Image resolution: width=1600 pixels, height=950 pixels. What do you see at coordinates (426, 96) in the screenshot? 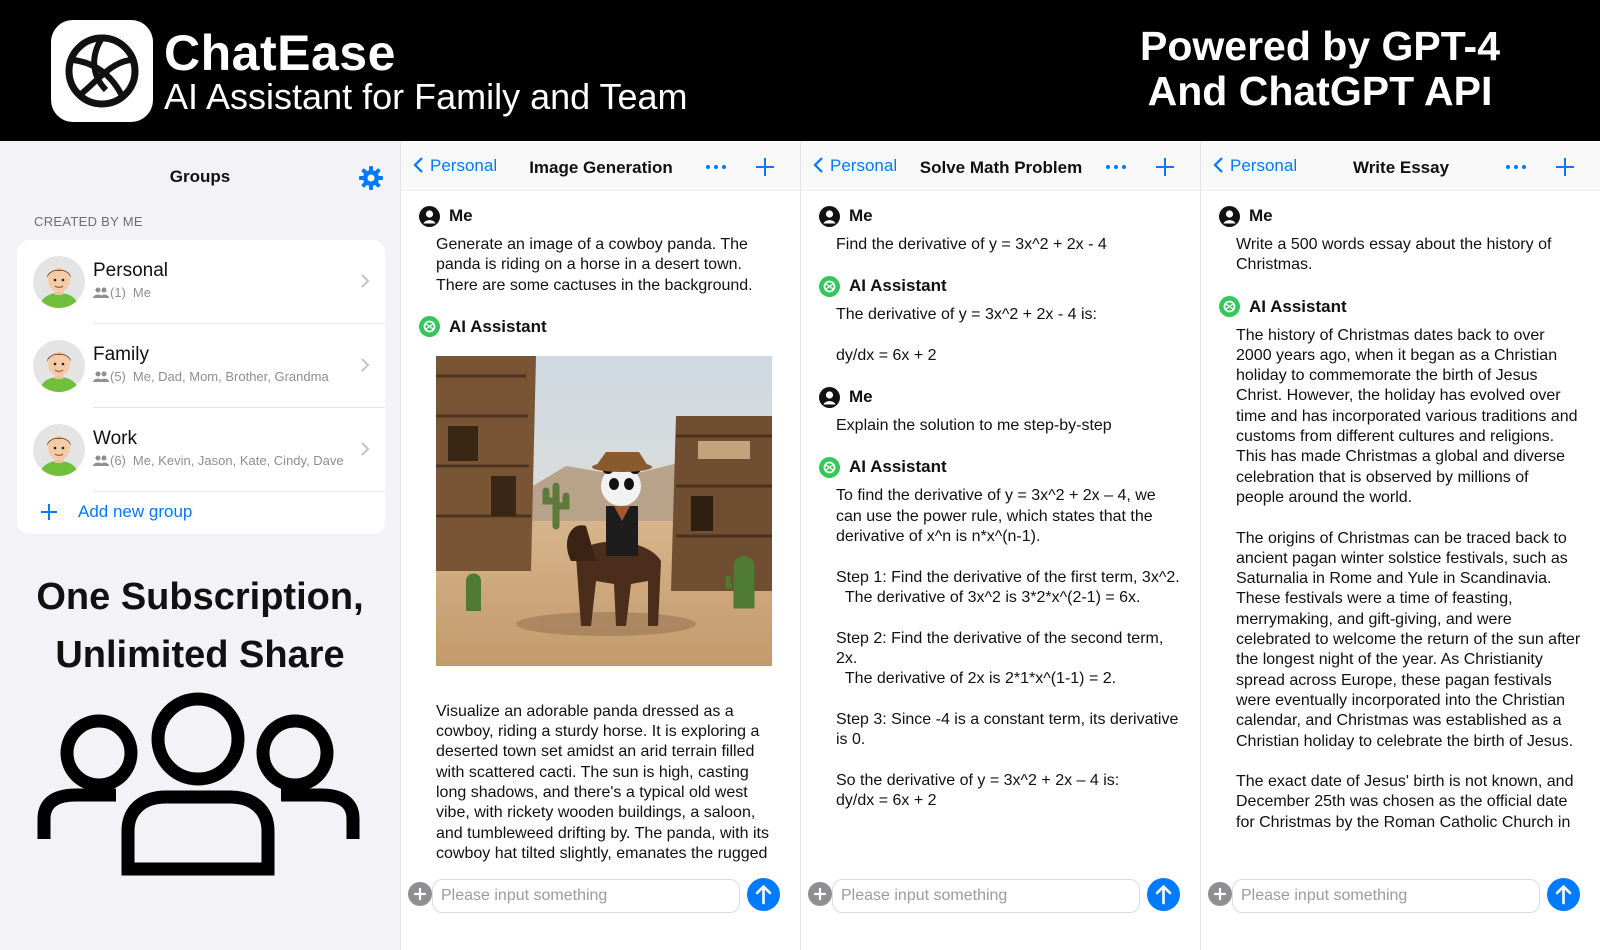
I see `app-tagline: AI Assistant for Family and Team` at bounding box center [426, 96].